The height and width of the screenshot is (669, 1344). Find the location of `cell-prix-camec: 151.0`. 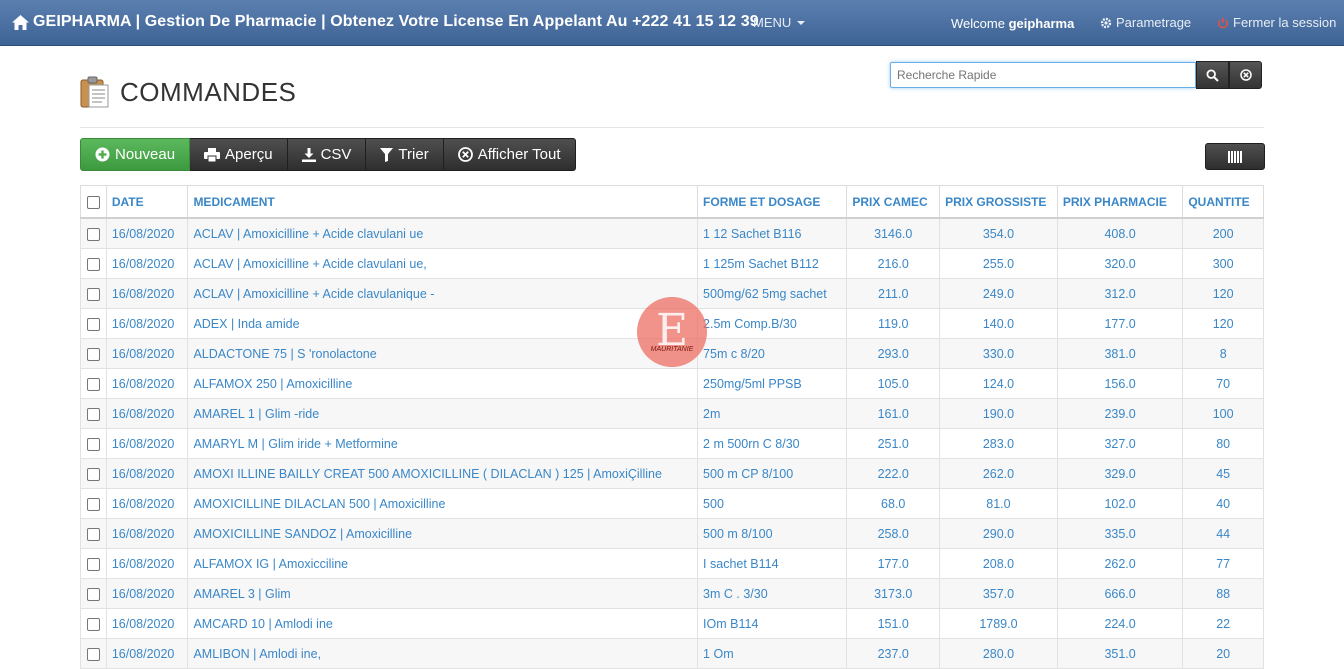

cell-prix-camec: 151.0 is located at coordinates (893, 623).